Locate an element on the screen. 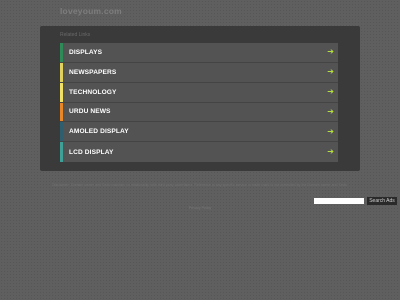 This screenshot has width=400, height=300. site-title: loveyoum.com is located at coordinates (91, 11).